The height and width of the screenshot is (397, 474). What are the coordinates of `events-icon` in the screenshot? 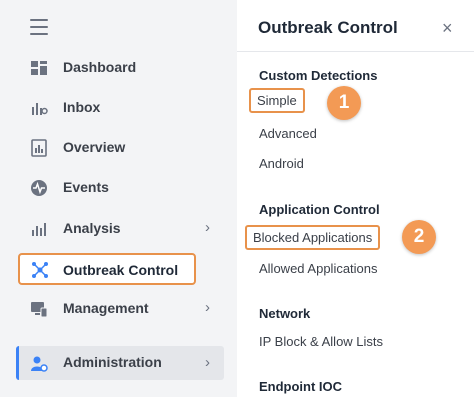 It's located at (39, 188).